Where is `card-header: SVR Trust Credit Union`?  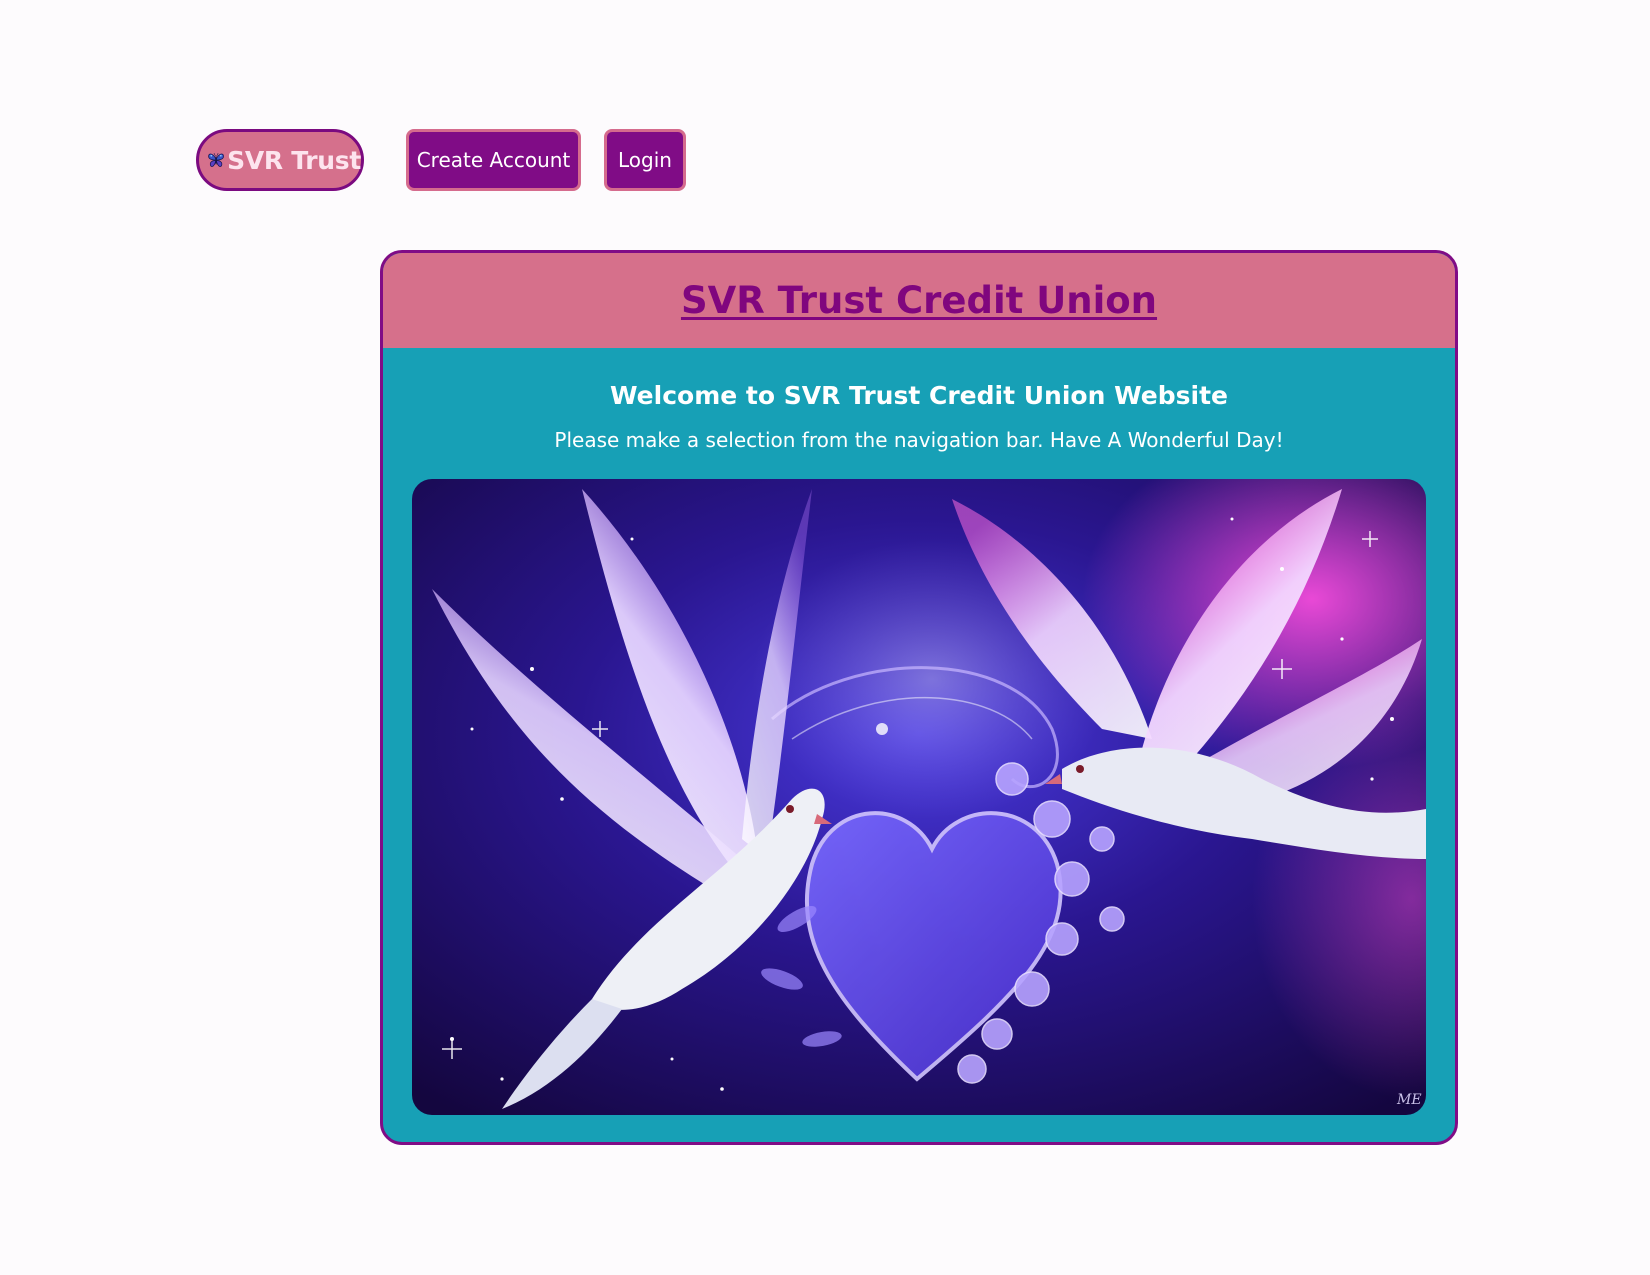 card-header: SVR Trust Credit Union is located at coordinates (919, 300).